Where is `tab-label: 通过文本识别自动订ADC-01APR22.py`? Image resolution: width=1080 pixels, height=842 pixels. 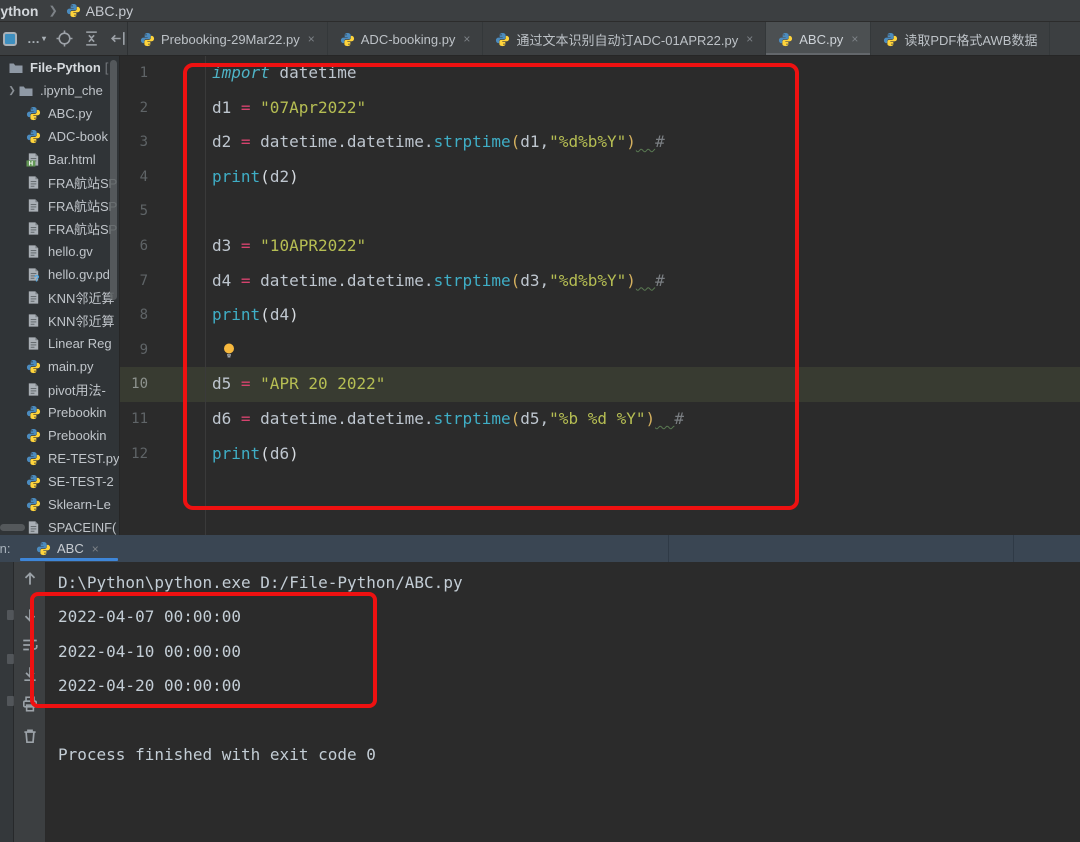 tab-label: 通过文本识别自动订ADC-01APR22.py is located at coordinates (627, 40).